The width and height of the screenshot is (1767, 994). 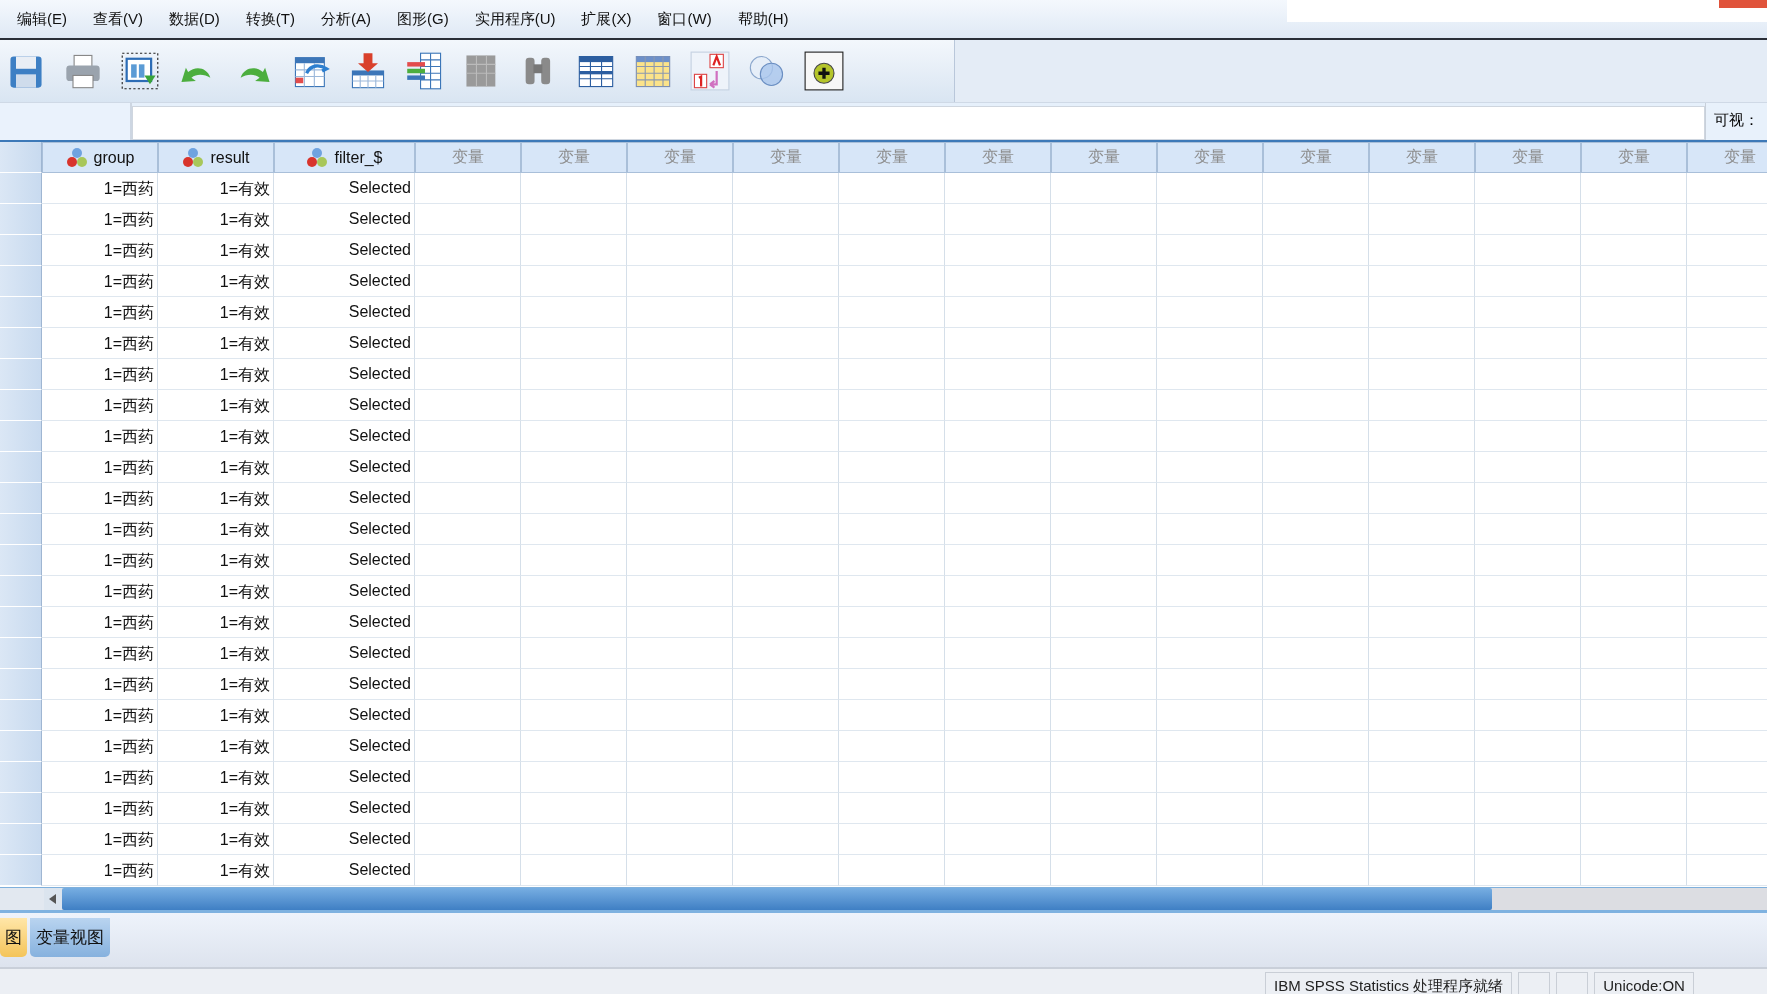 I want to click on view-tab: 变量视图, so click(x=70, y=937).